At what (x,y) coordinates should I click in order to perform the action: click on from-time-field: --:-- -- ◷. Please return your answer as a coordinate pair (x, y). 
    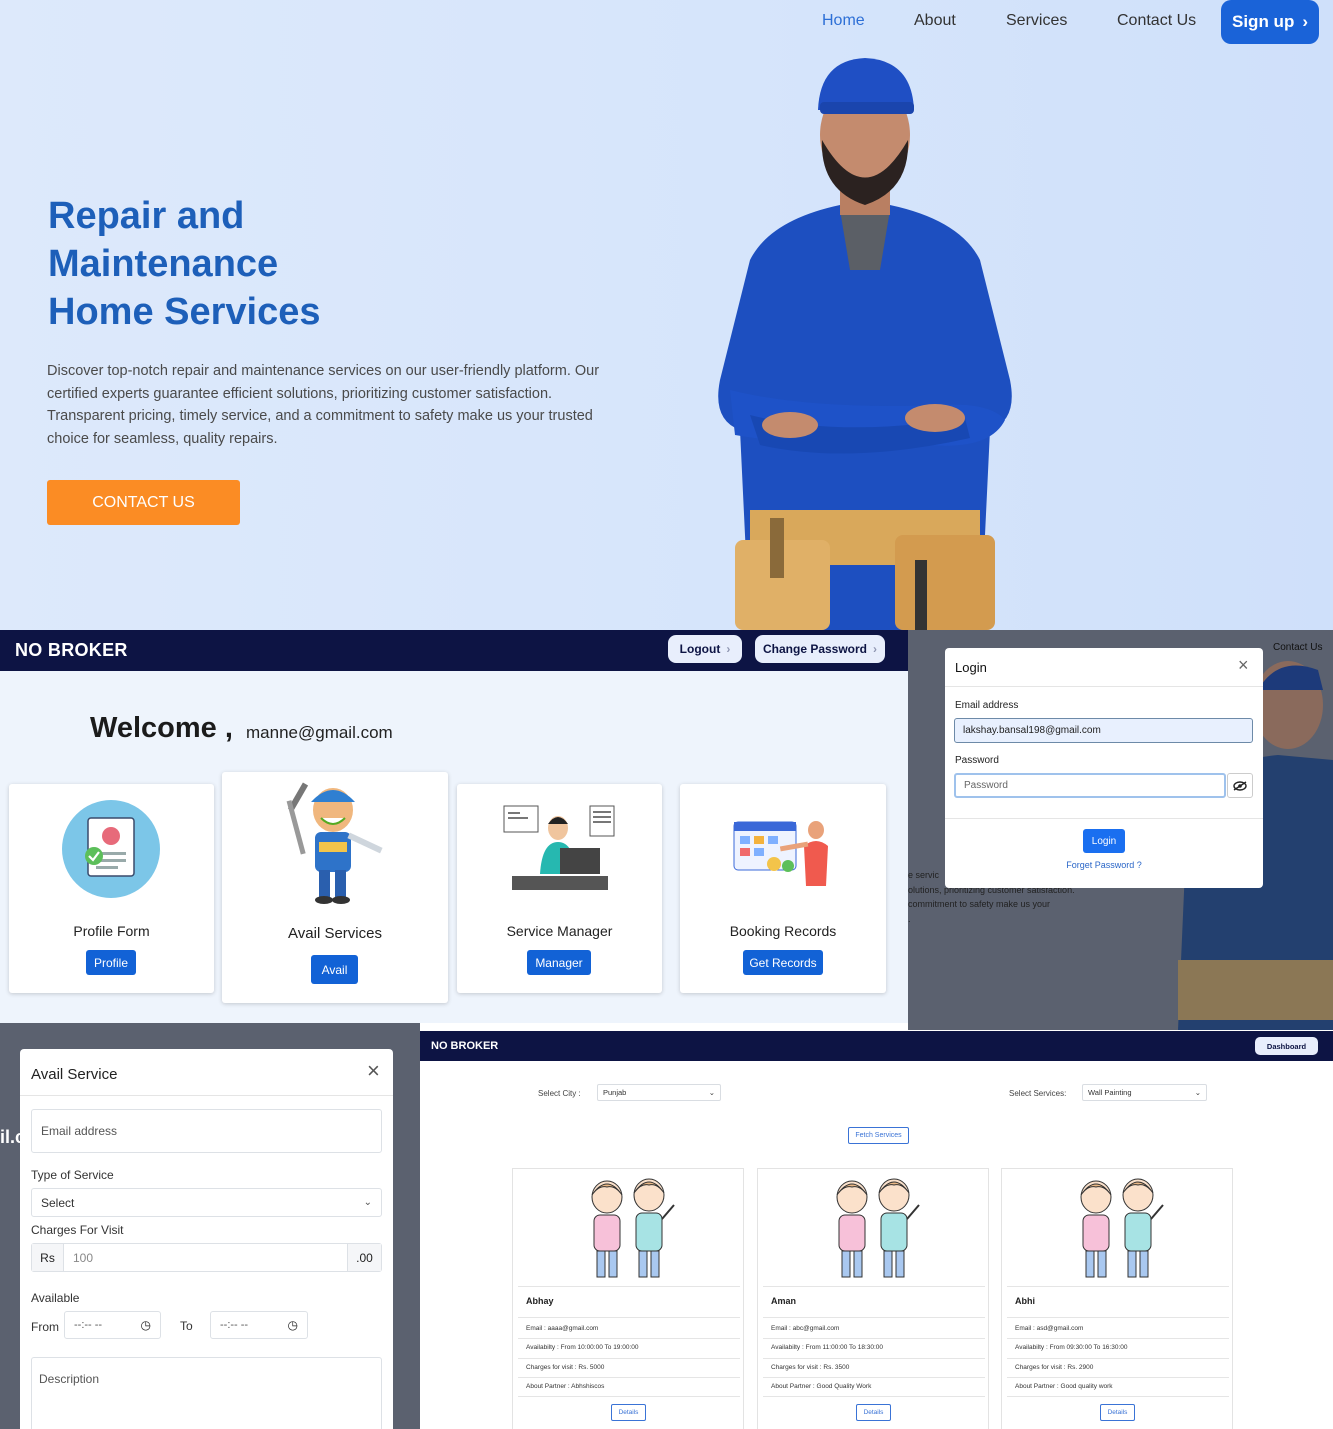
    Looking at the image, I should click on (112, 1325).